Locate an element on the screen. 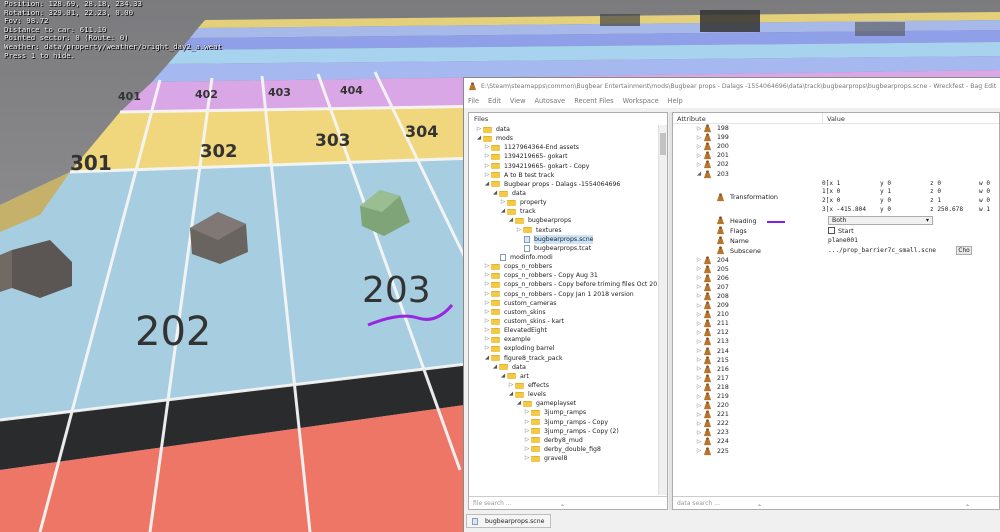 This screenshot has width=1000, height=532. tree-item: ▷ gravel8 is located at coordinates (563, 458).